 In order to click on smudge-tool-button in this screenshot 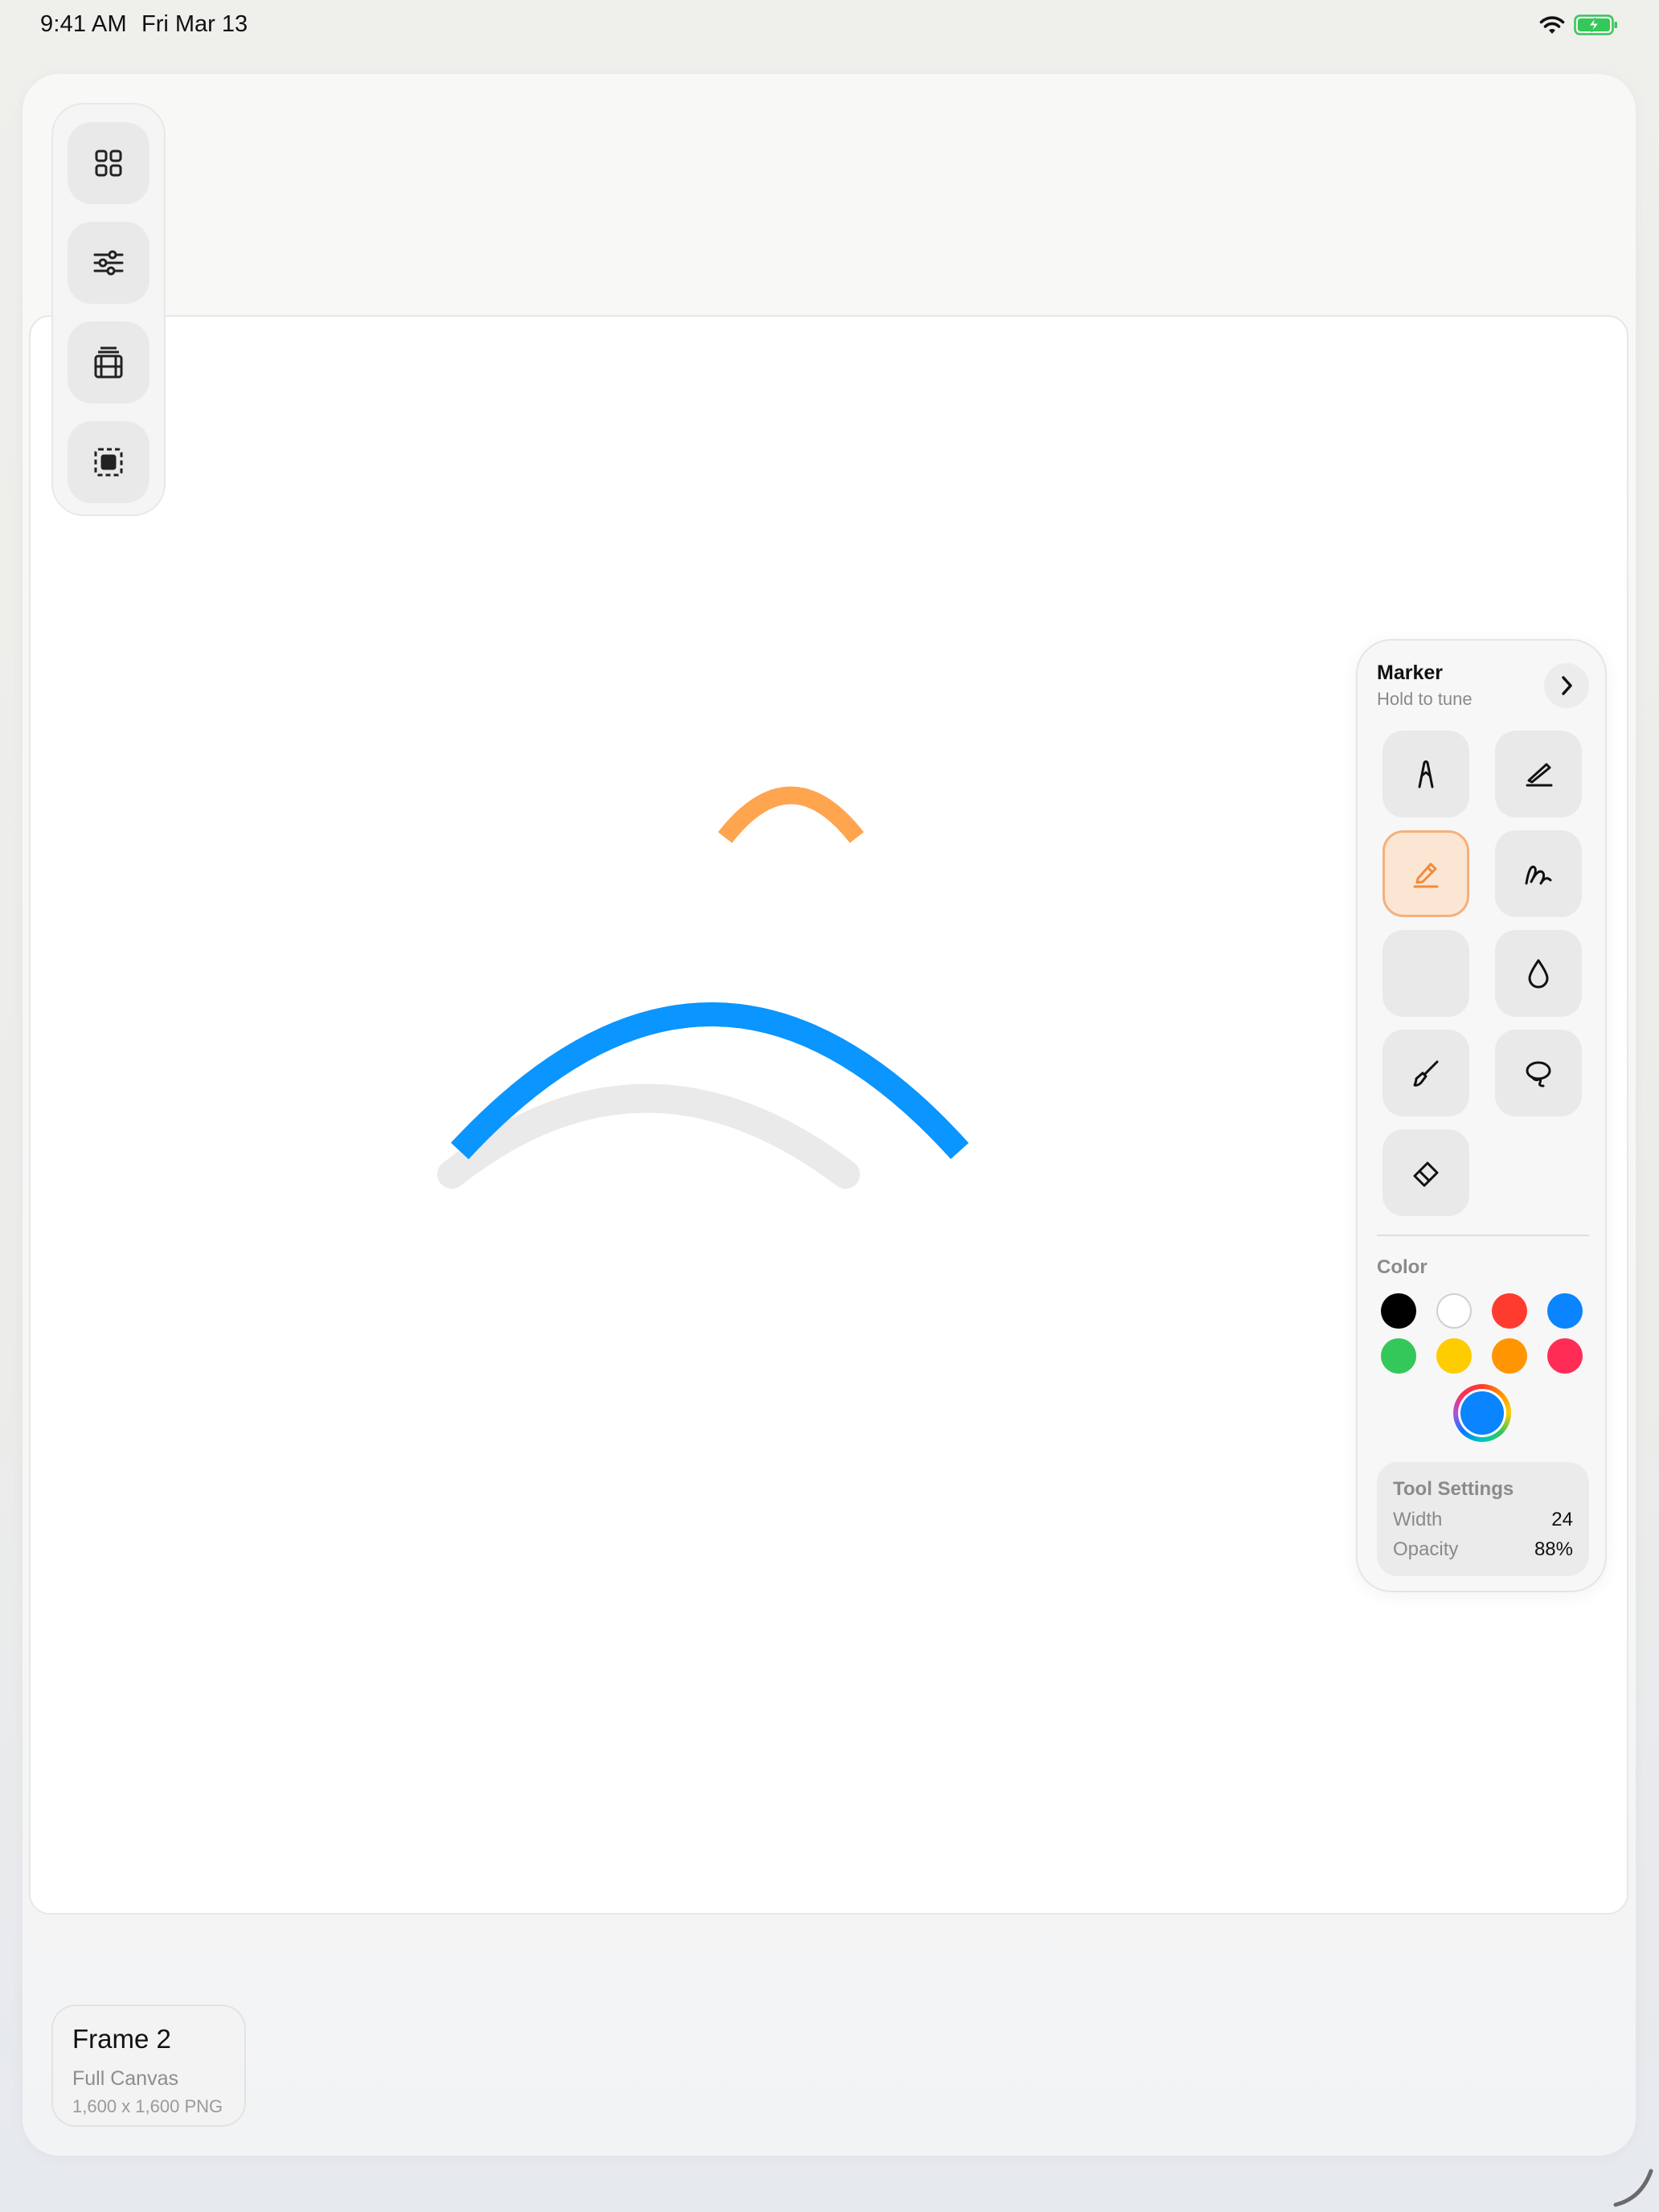, I will do `click(1538, 973)`.